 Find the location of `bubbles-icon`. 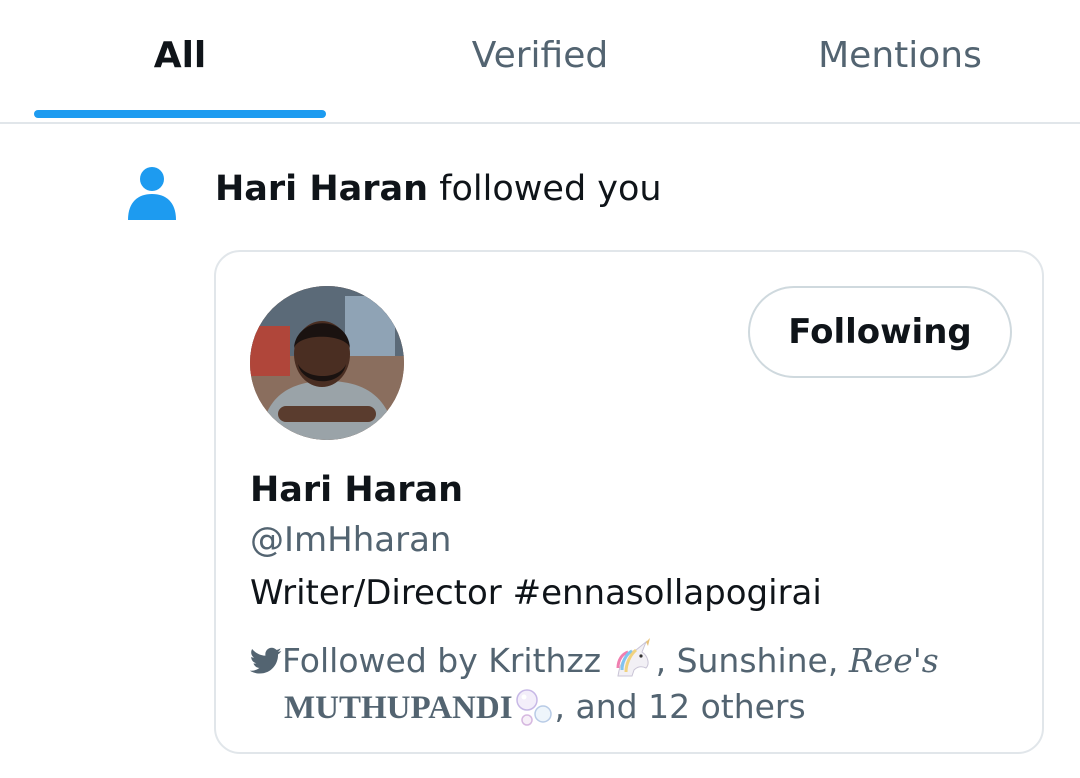

bubbles-icon is located at coordinates (533, 707).